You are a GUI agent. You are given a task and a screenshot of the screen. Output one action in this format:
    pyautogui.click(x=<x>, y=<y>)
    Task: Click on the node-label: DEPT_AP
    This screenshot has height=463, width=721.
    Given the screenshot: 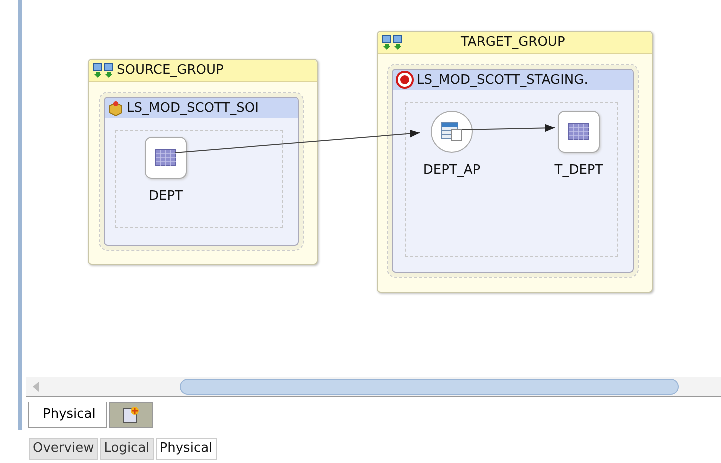 What is the action you would take?
    pyautogui.click(x=452, y=170)
    